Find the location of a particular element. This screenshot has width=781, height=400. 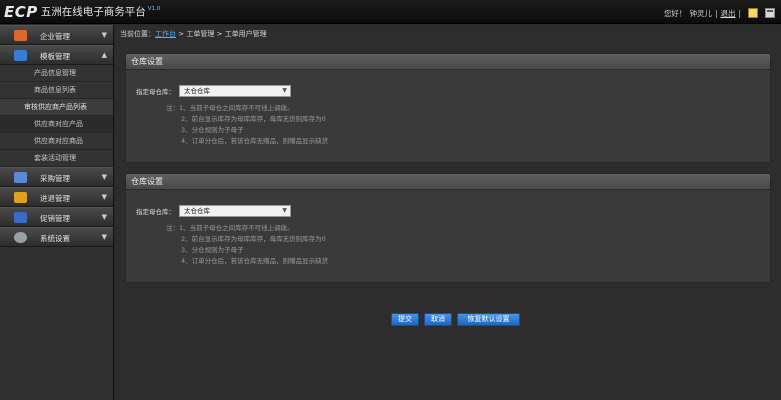

cancel-button: 取消 is located at coordinates (438, 319).